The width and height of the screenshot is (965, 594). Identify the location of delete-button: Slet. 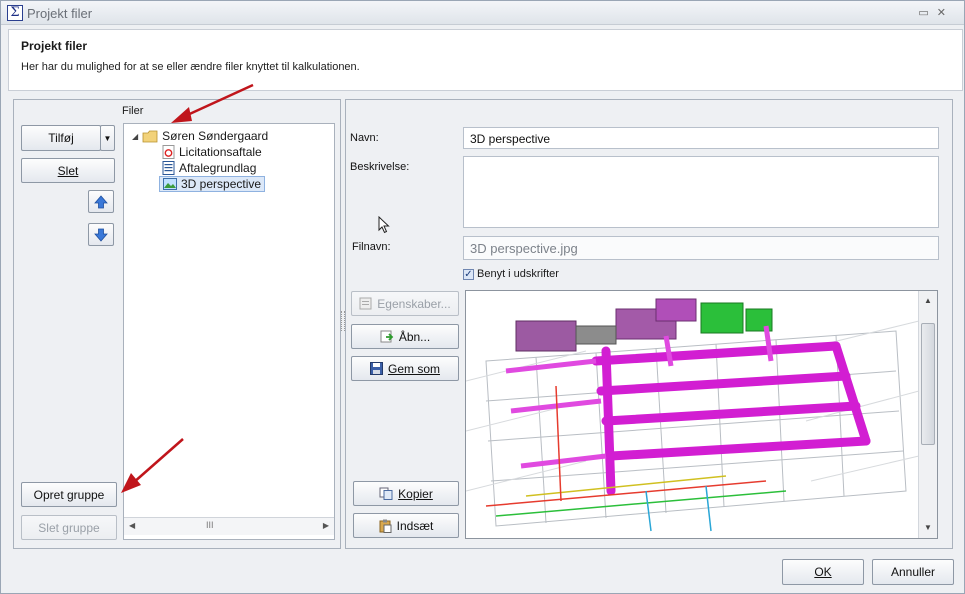
(68, 170).